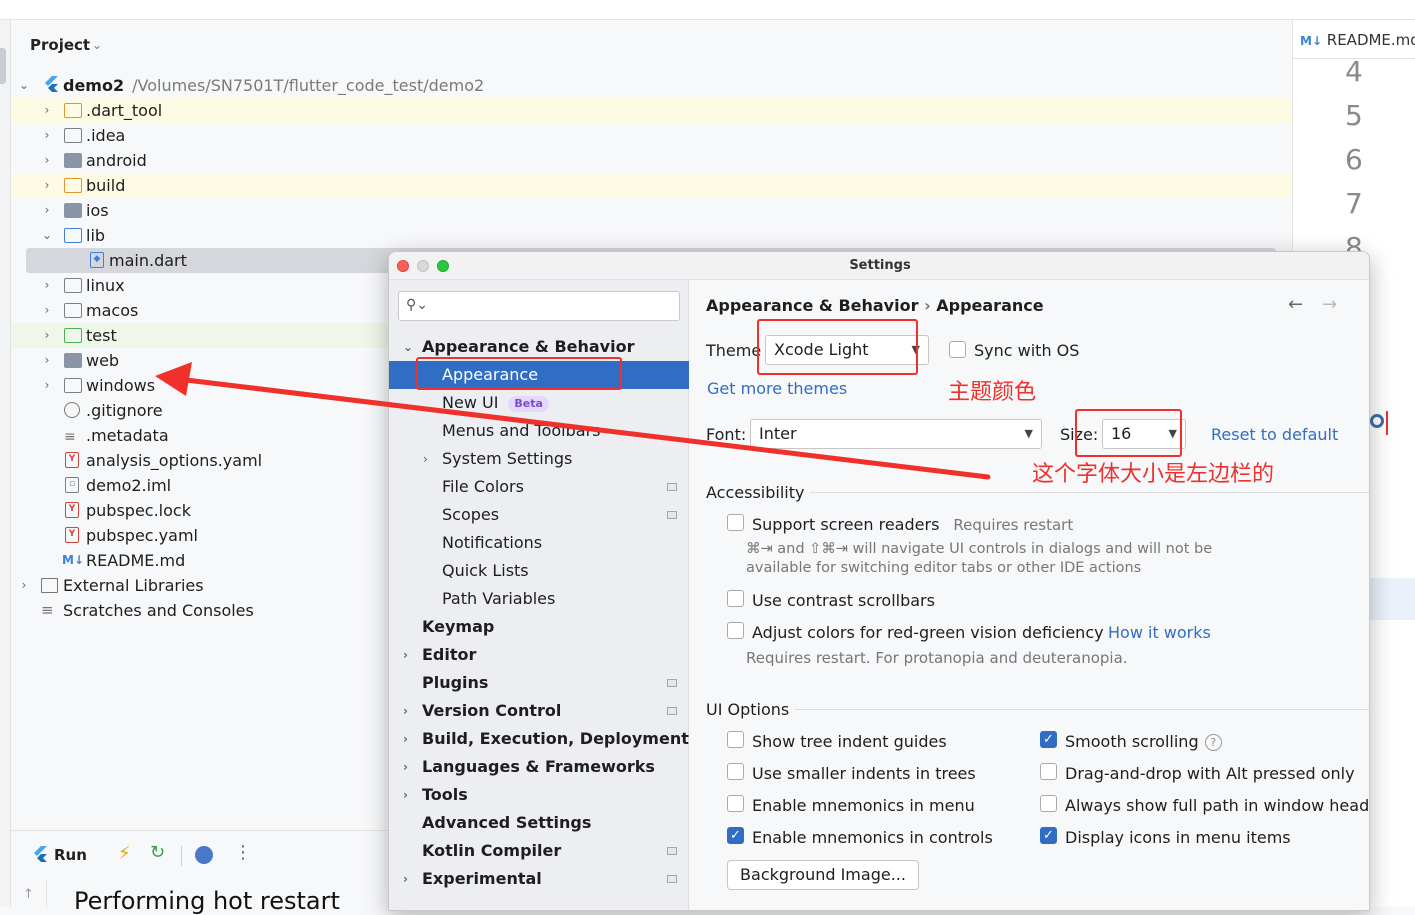 The image size is (1415, 915). I want to click on devtools-icon, so click(204, 855).